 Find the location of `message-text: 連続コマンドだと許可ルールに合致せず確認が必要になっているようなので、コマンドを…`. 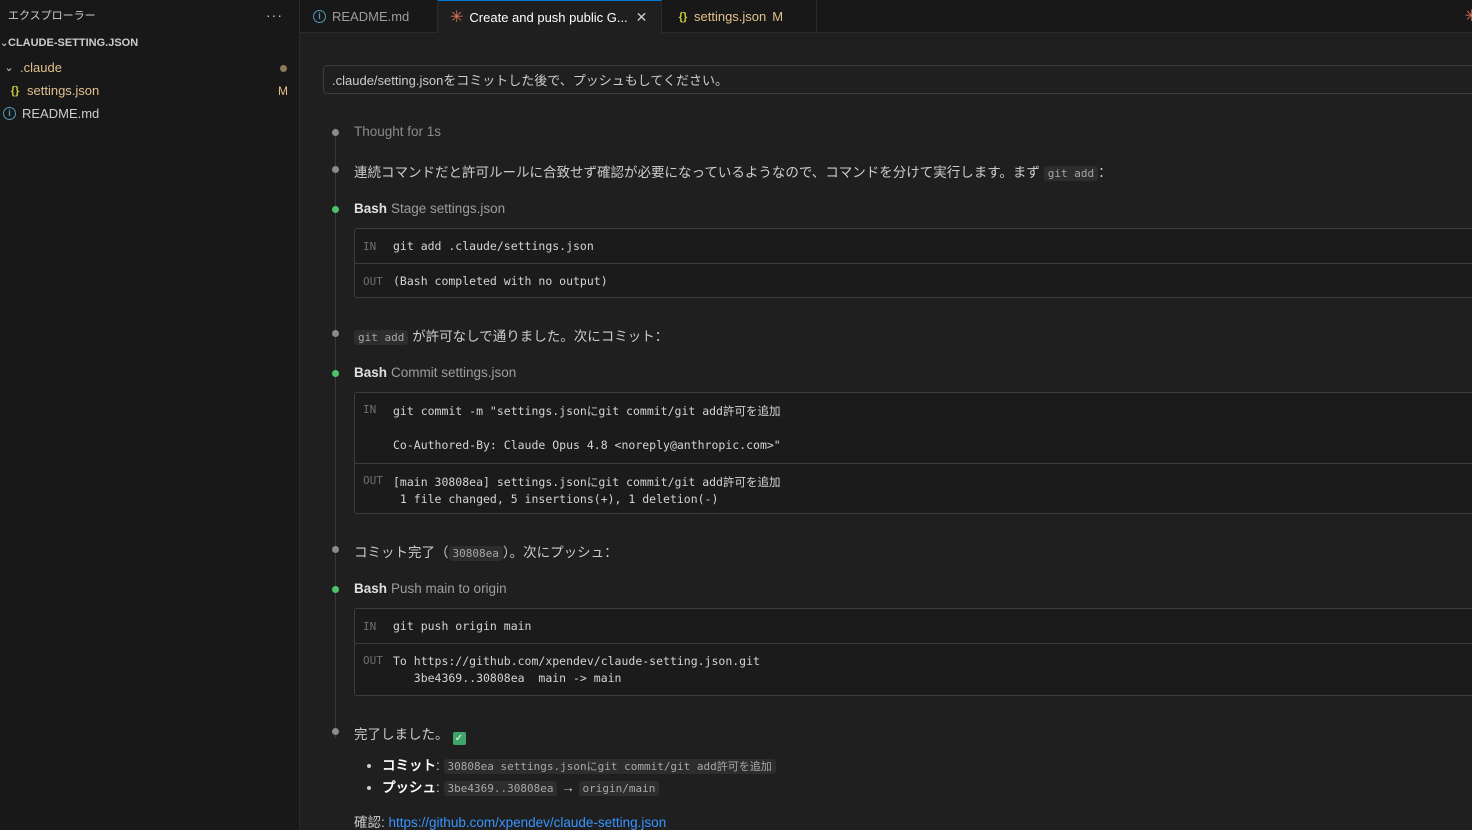

message-text: 連続コマンドだと許可ルールに合致せず確認が必要になっているようなので、コマンドを… is located at coordinates (697, 172).